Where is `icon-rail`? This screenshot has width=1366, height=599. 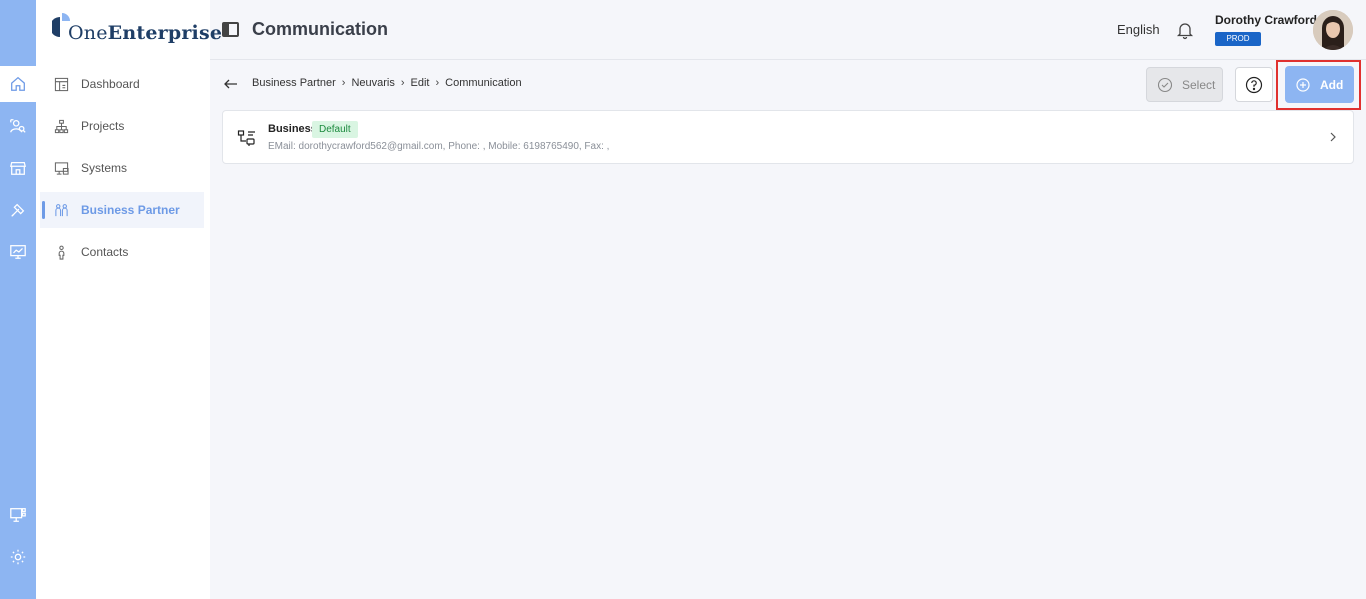
icon-rail is located at coordinates (18, 299).